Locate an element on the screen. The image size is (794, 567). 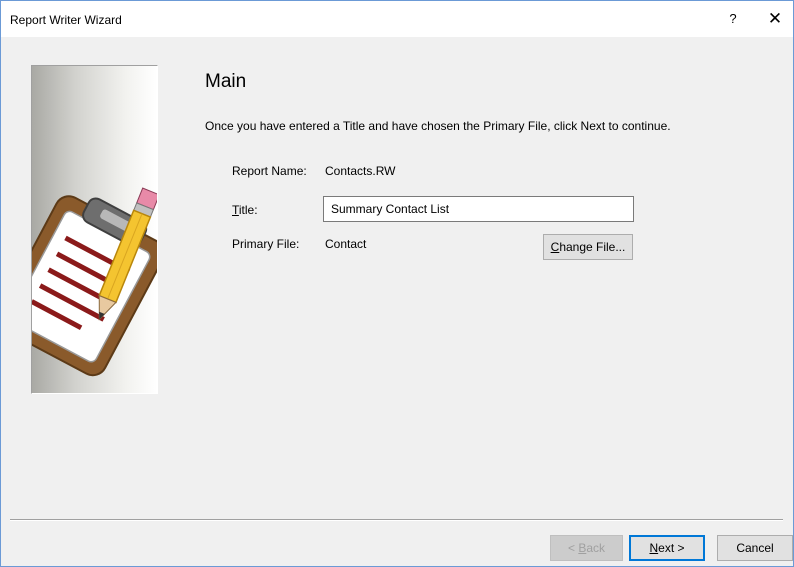
primary-file-label: Primary File: is located at coordinates (266, 244).